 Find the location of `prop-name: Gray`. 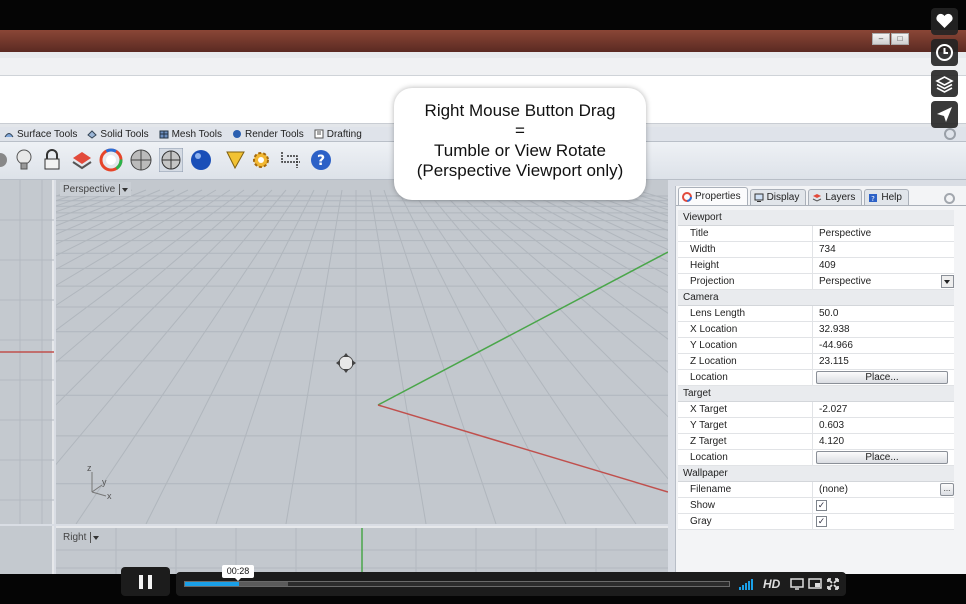

prop-name: Gray is located at coordinates (745, 521).